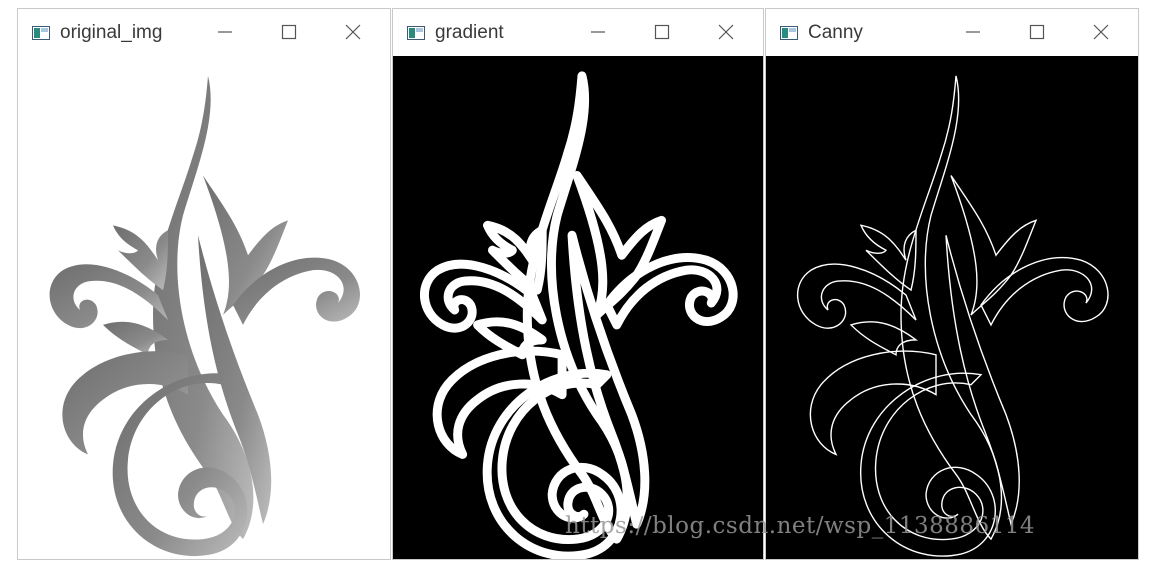  Describe the element at coordinates (578, 32) in the screenshot. I see `title-bar: gradient` at that location.